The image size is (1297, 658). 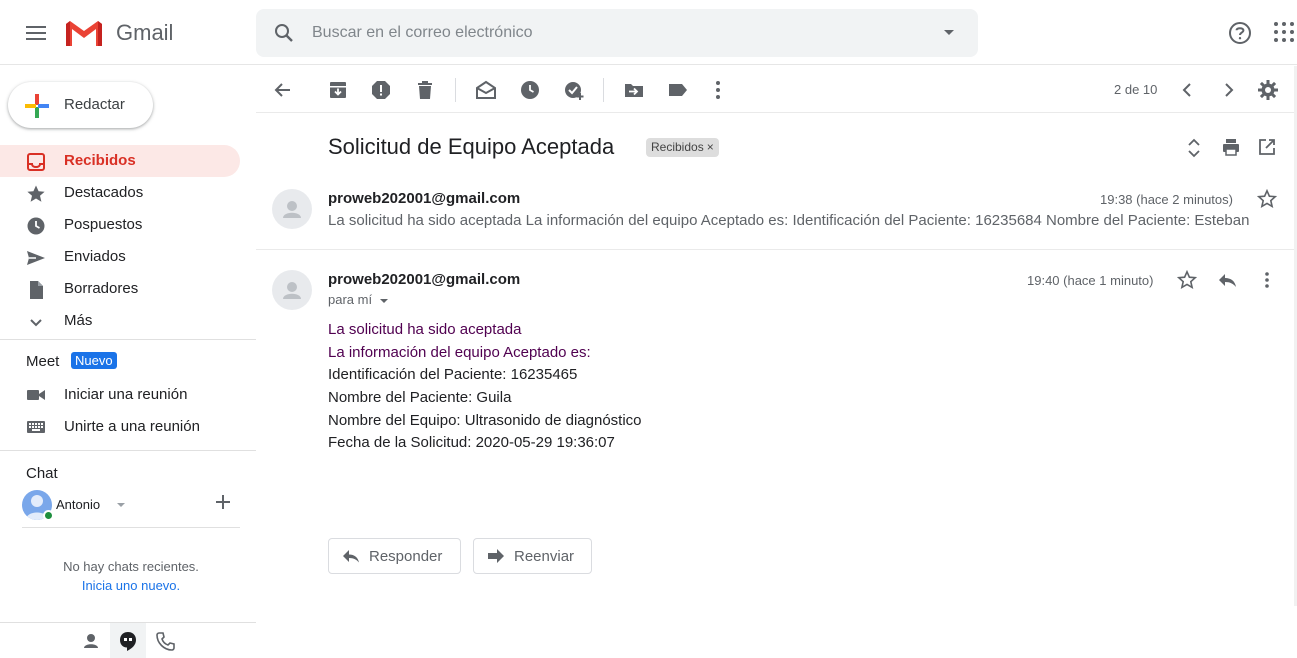 I want to click on message-body-line: La solicitud ha sido aceptada, so click(x=425, y=329).